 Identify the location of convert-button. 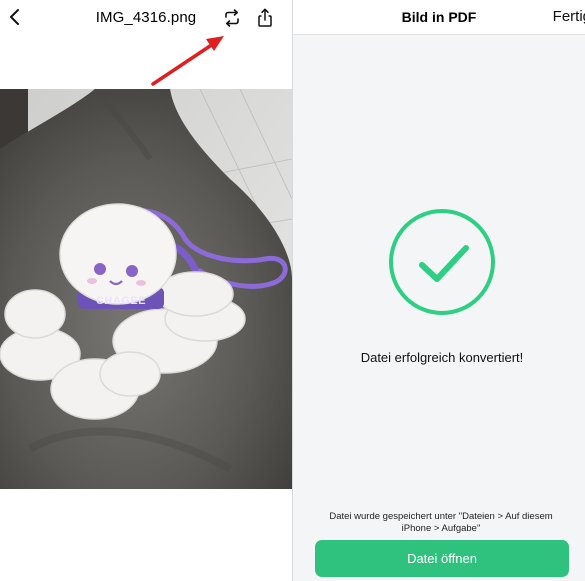
(232, 18).